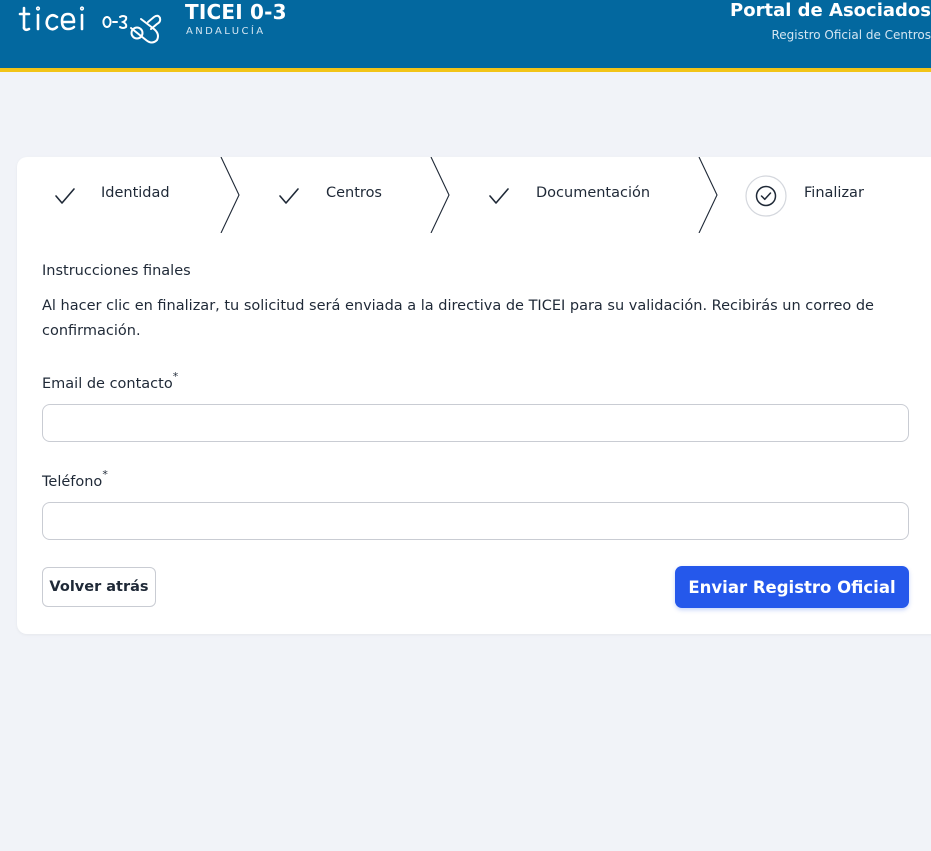  I want to click on step-identidad: Identidad, so click(135, 193).